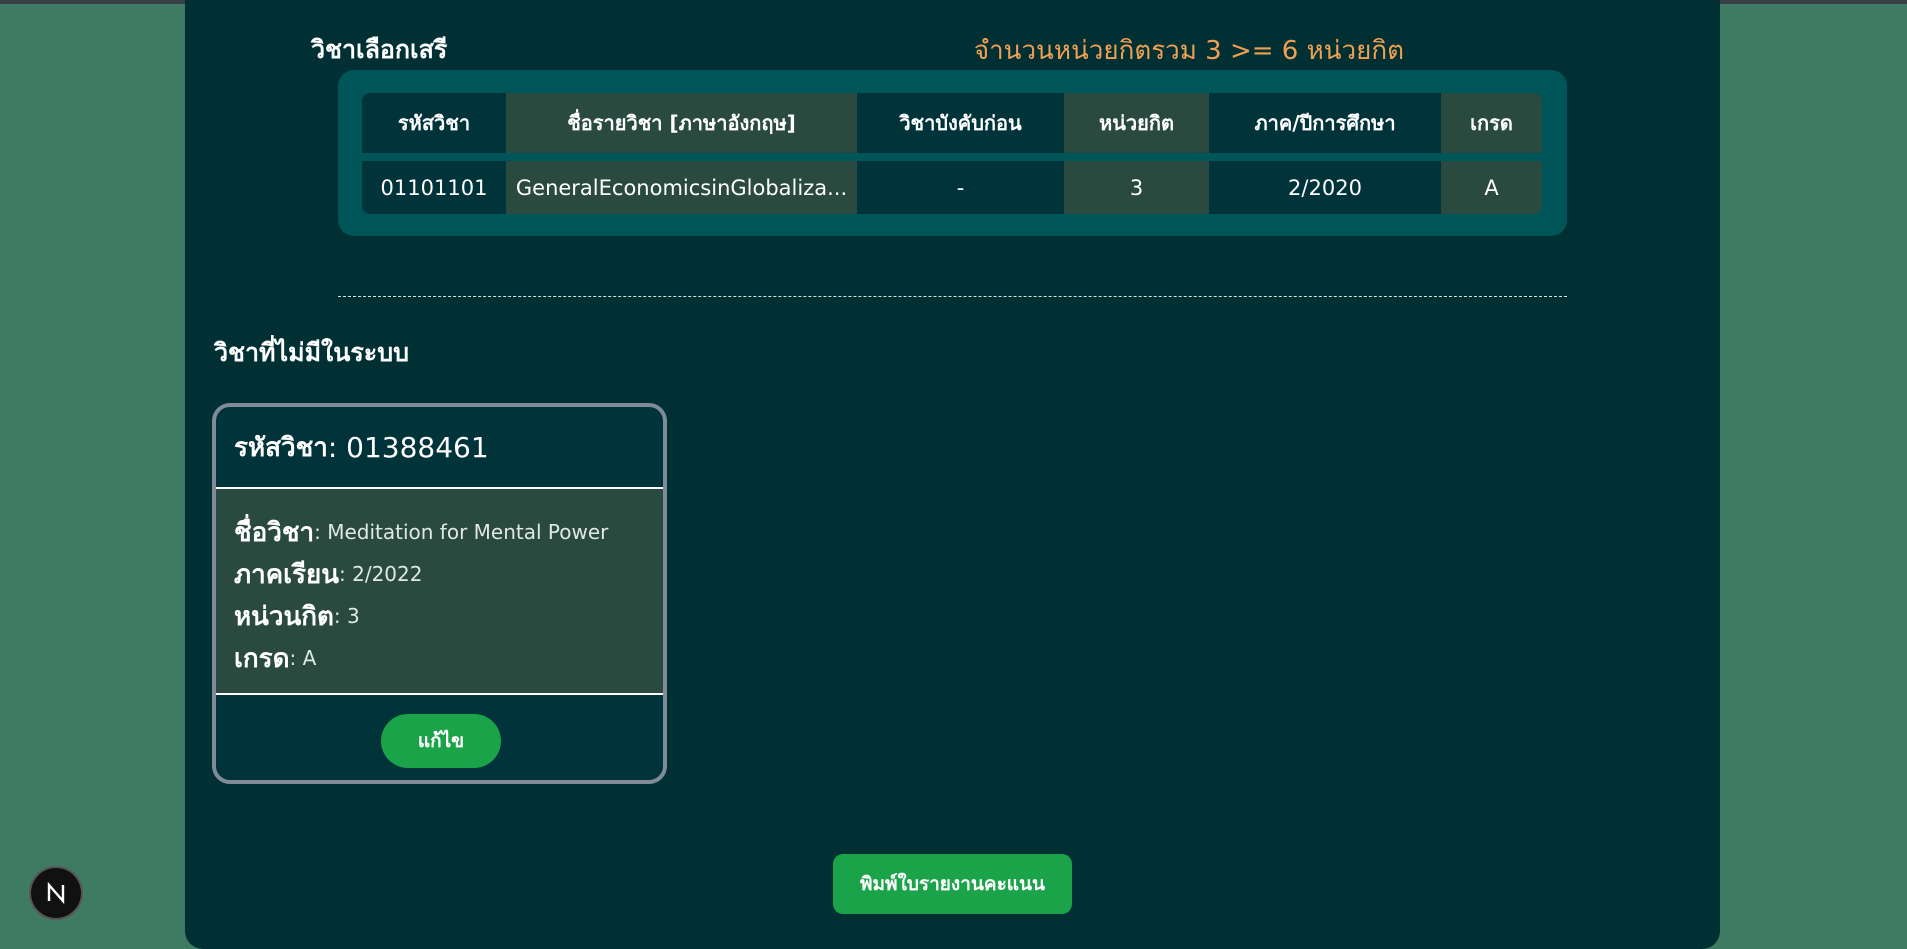 Image resolution: width=1907 pixels, height=949 pixels. Describe the element at coordinates (340, 616) in the screenshot. I see `card-credit-sep: :` at that location.